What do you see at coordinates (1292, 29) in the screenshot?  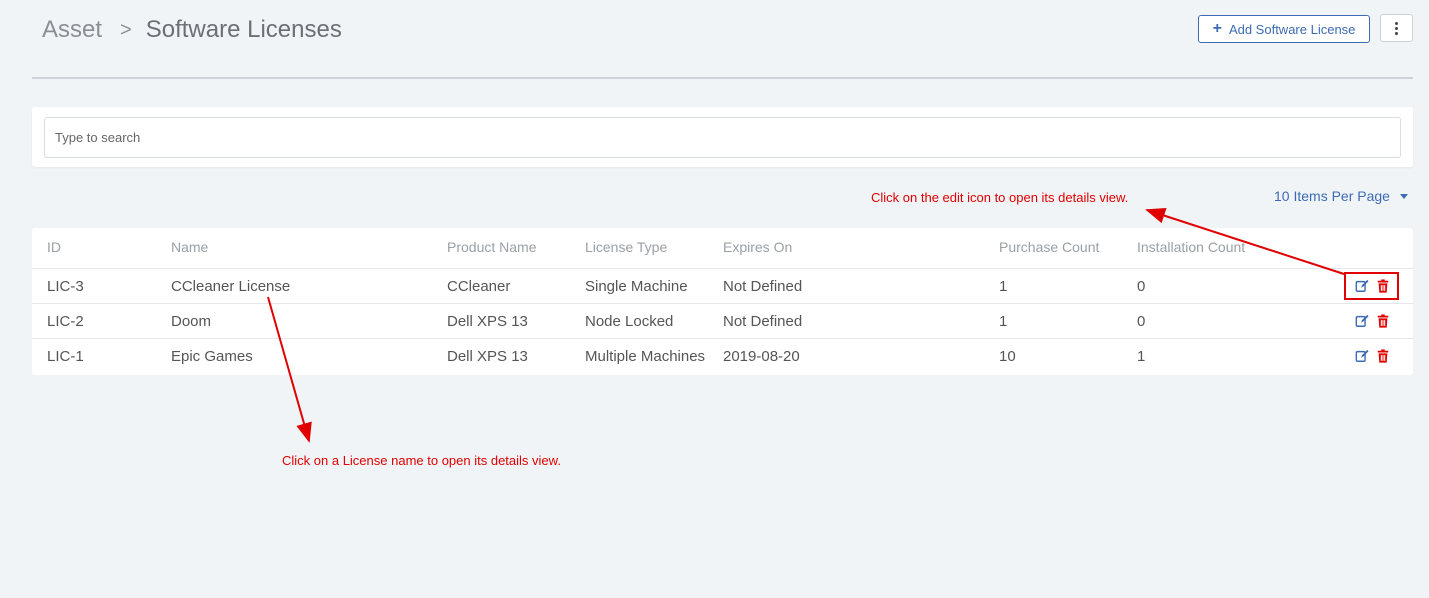 I see `add-software-license-label: Add Software License` at bounding box center [1292, 29].